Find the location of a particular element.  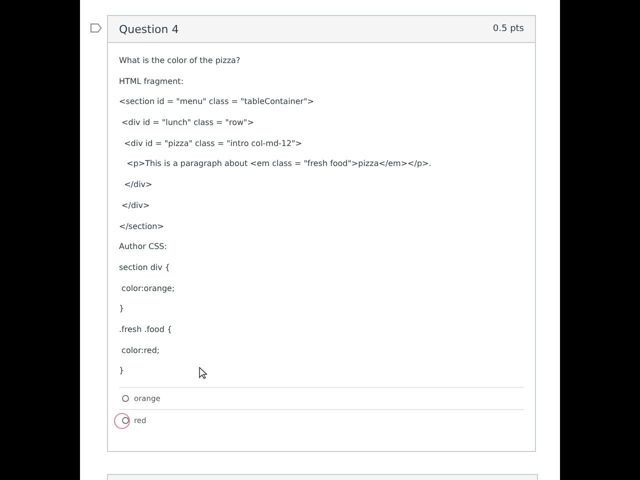

question-text: color:orange; is located at coordinates (147, 288).